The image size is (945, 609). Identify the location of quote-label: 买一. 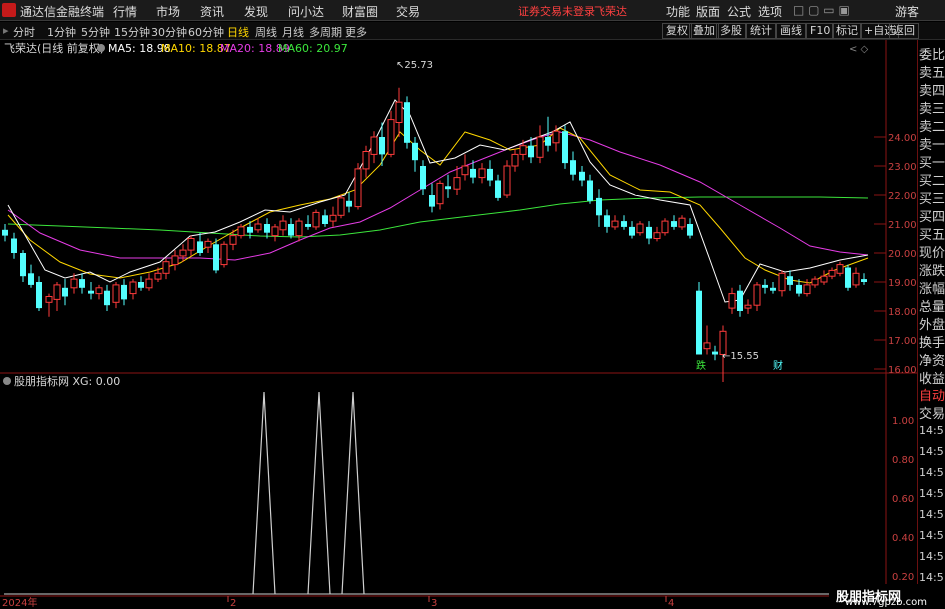
(932, 163).